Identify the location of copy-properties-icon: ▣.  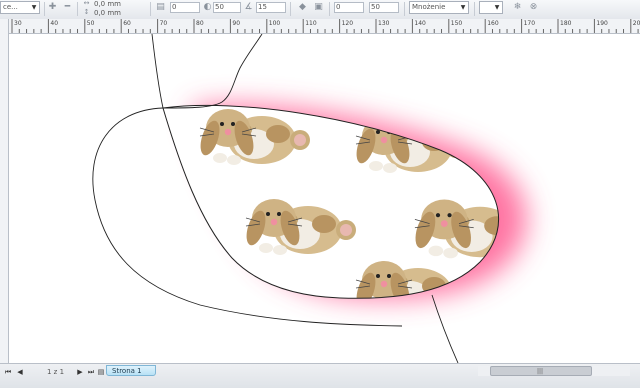
(318, 7).